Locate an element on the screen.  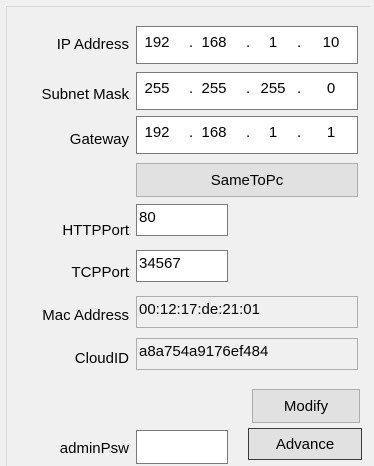
ip-octet-1: 192 is located at coordinates (157, 43).